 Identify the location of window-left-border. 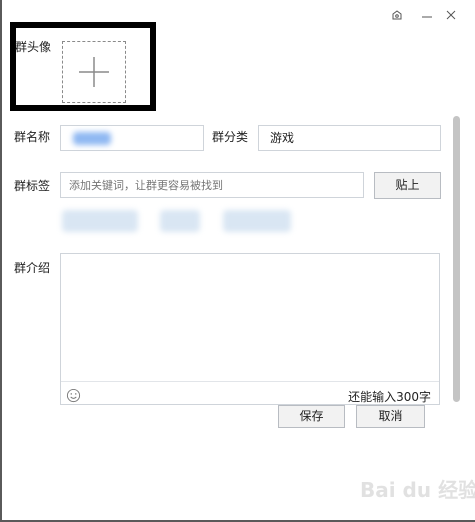
(1, 261).